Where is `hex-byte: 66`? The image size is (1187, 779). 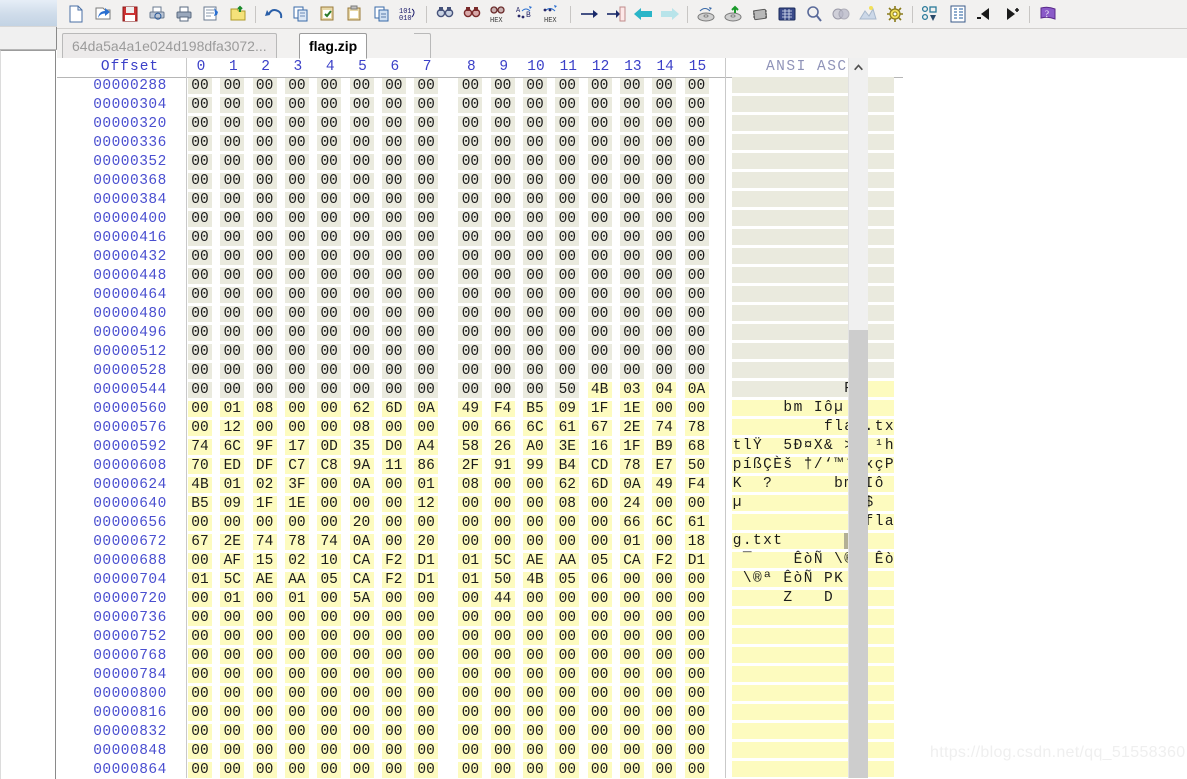
hex-byte: 66 is located at coordinates (502, 428).